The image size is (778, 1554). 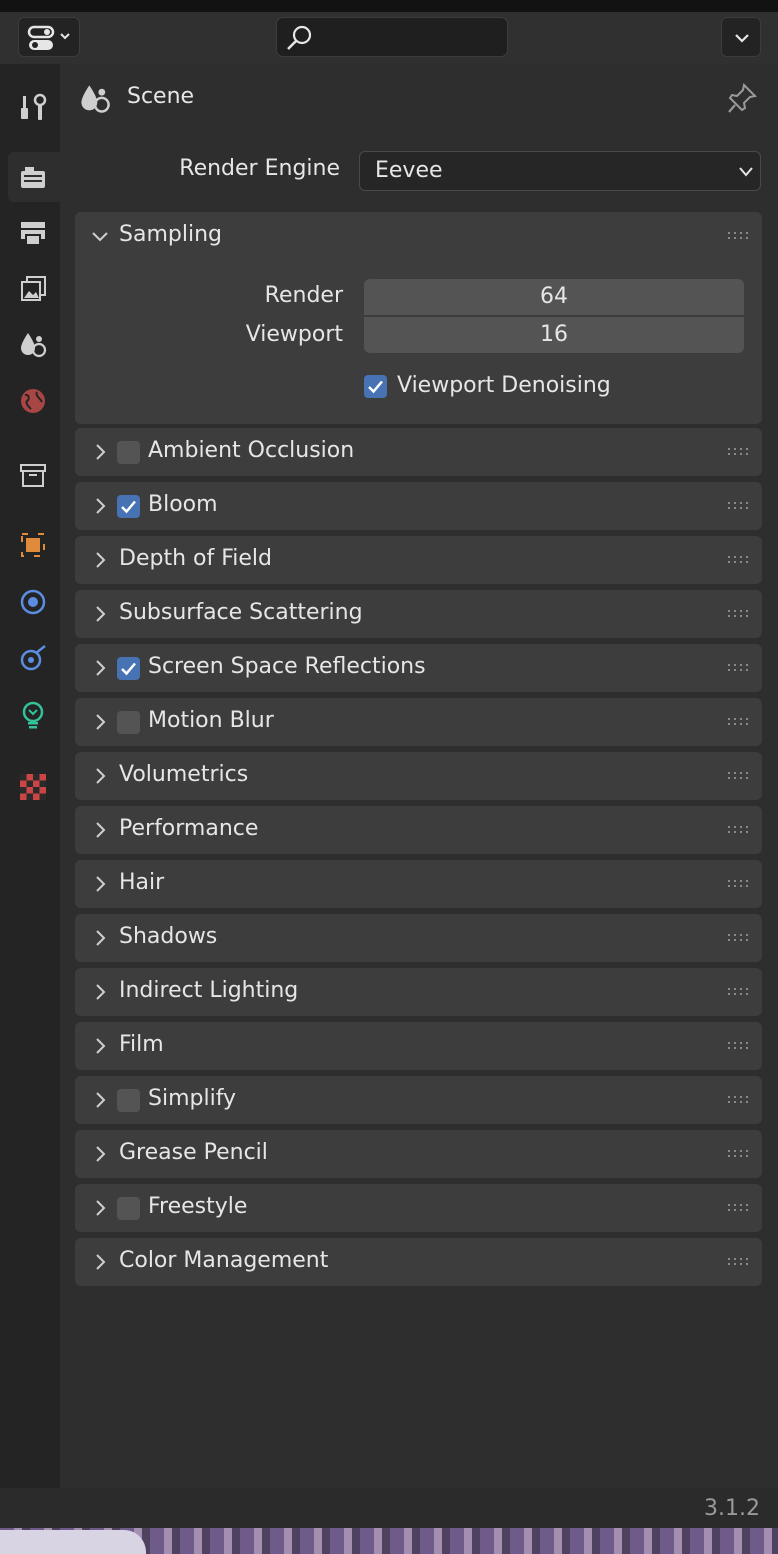 I want to click on render-engine-dropdown: Eevee, so click(x=560, y=171).